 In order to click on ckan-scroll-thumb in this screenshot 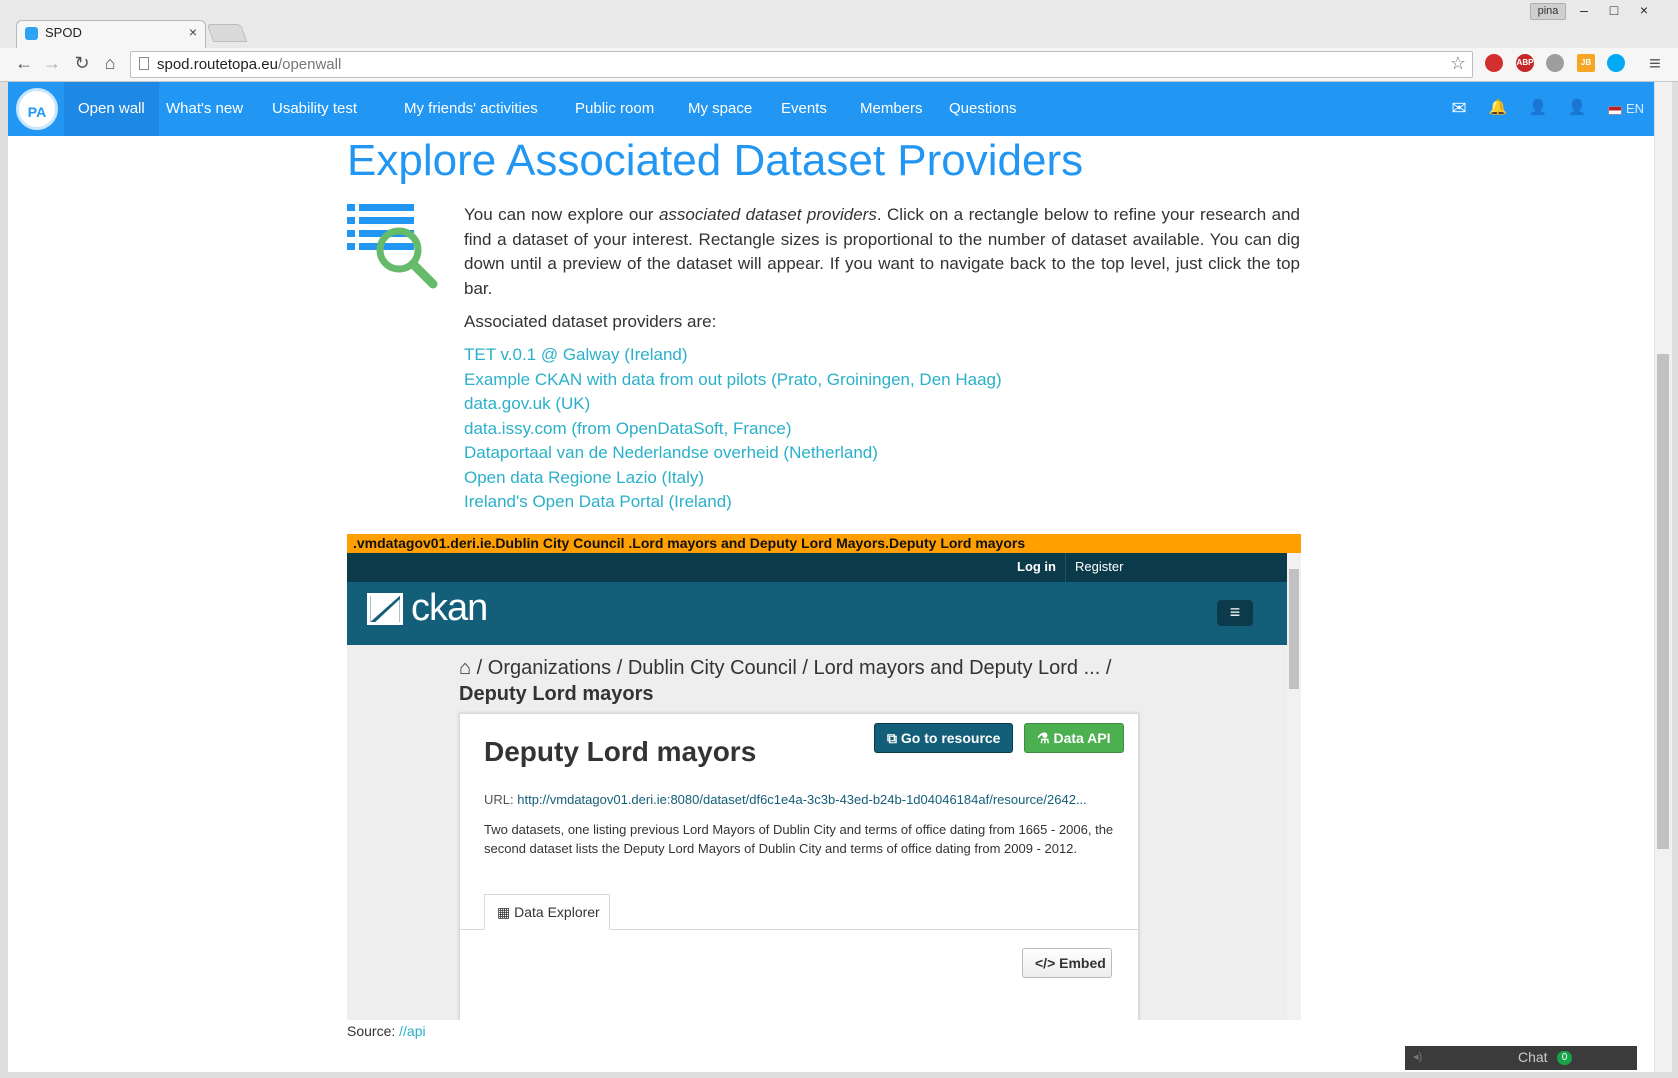, I will do `click(1294, 629)`.